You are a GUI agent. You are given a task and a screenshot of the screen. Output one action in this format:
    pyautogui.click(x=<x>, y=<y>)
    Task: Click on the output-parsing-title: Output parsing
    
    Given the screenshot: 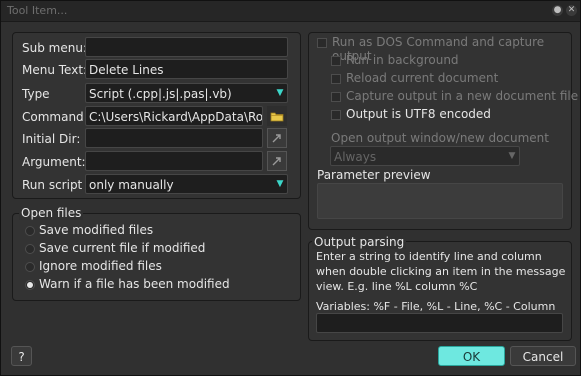 What is the action you would take?
    pyautogui.click(x=359, y=242)
    